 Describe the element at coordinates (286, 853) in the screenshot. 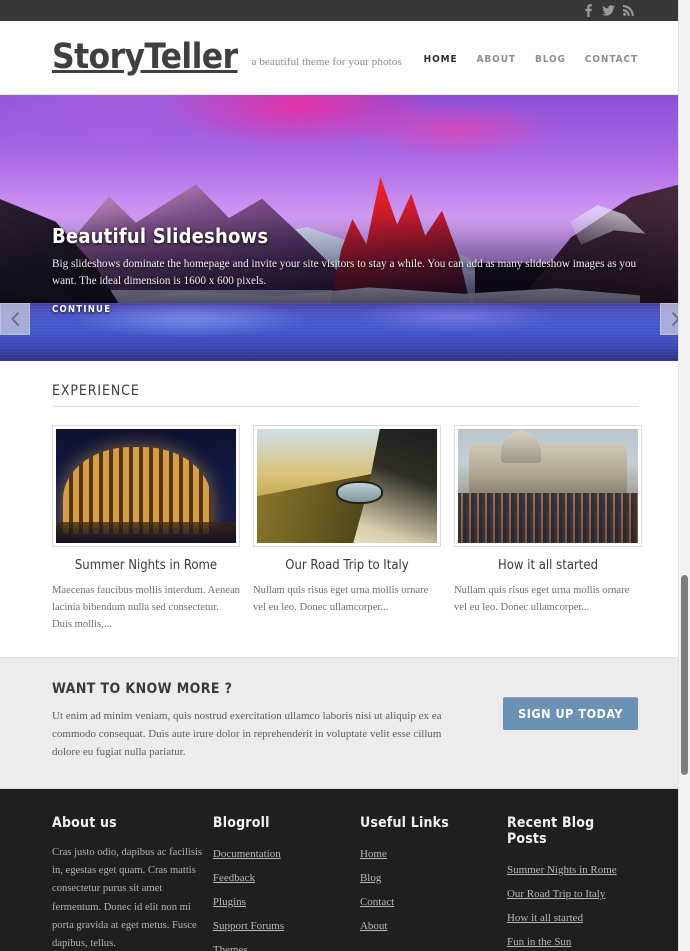

I see `list-item: Documentation` at that location.